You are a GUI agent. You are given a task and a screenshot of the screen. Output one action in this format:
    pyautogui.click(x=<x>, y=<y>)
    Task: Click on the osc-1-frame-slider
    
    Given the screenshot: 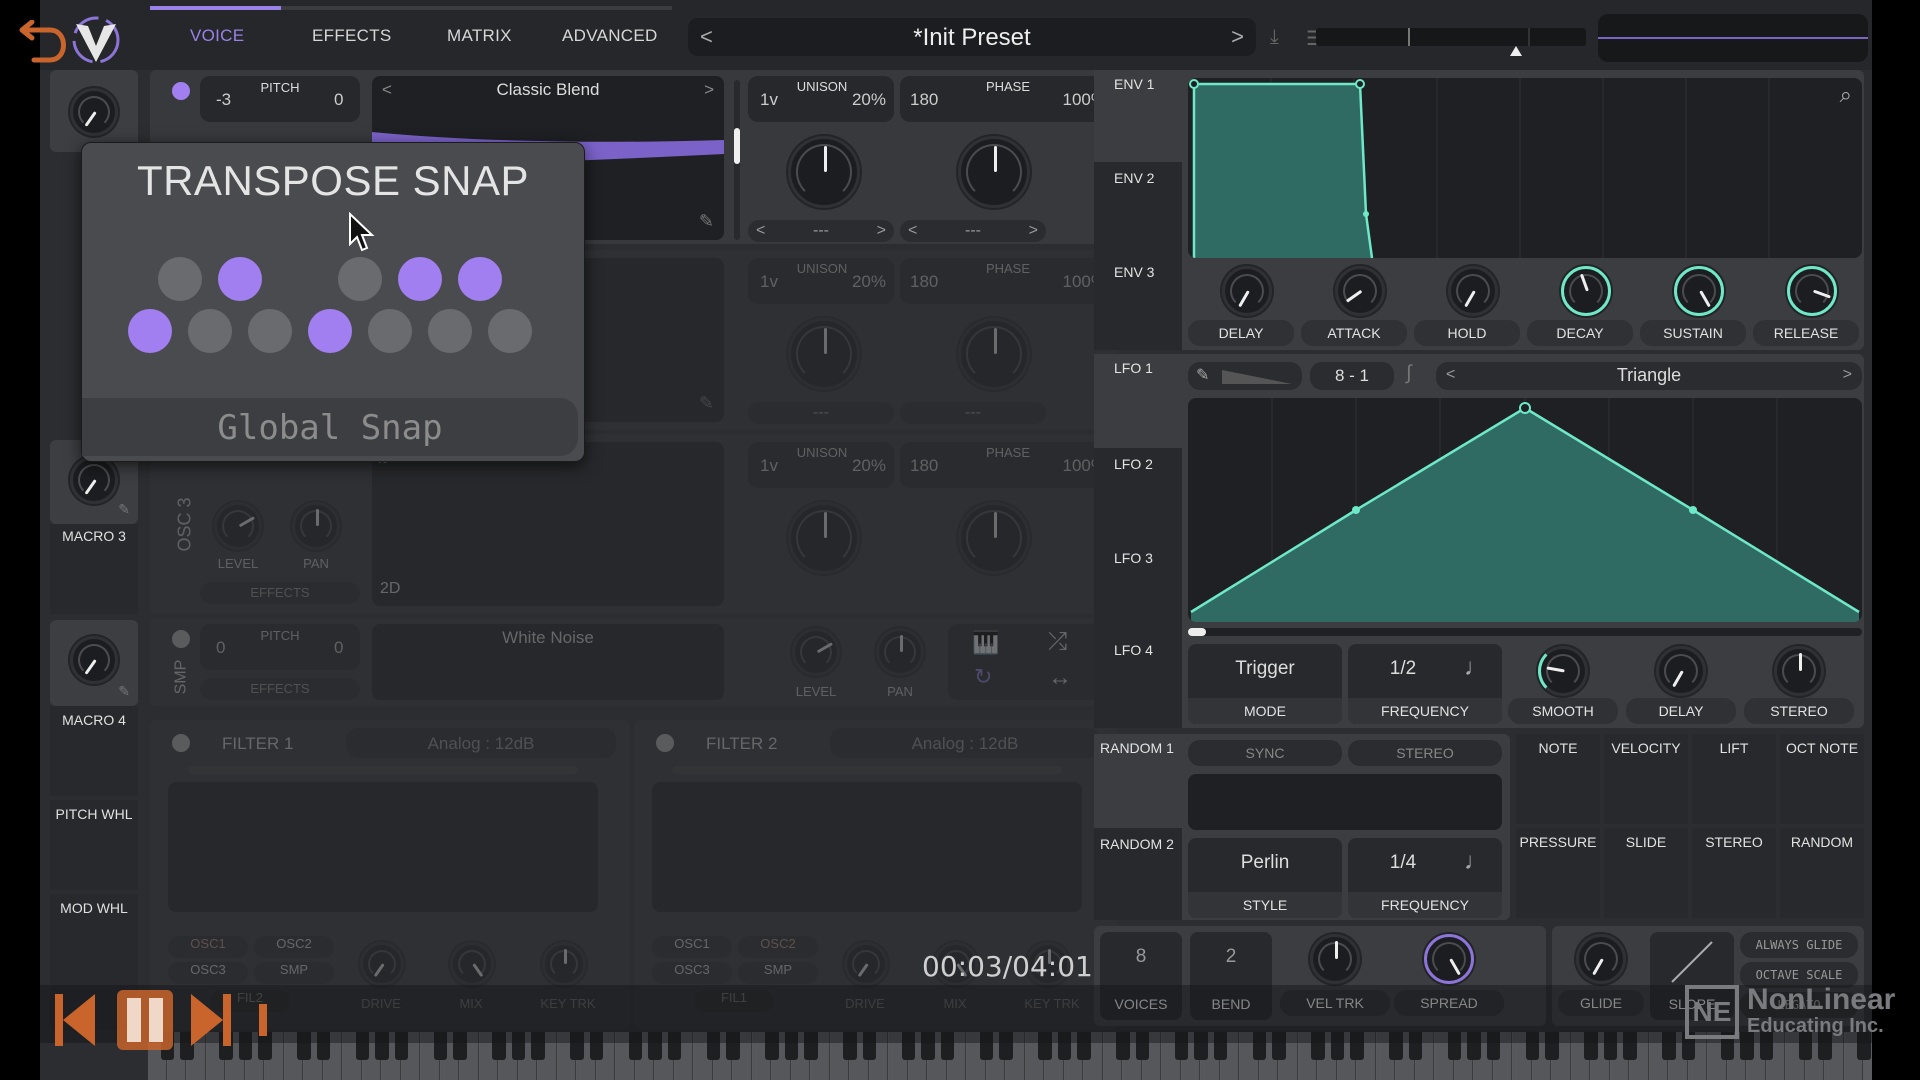 What is the action you would take?
    pyautogui.click(x=737, y=160)
    